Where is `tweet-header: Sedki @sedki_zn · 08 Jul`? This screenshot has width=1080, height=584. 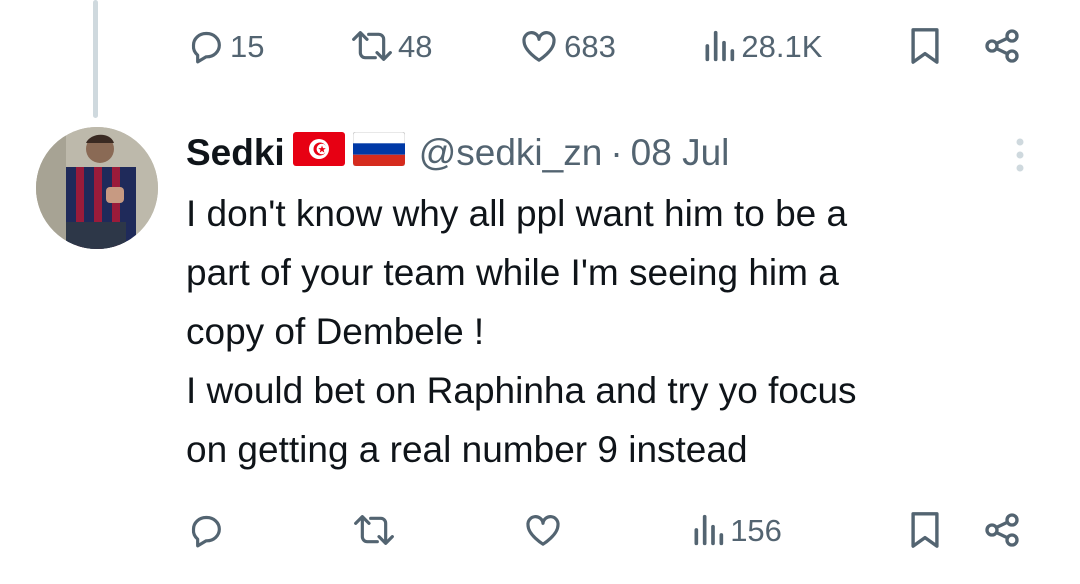
tweet-header: Sedki @sedki_zn · 08 Jul is located at coordinates (457, 153).